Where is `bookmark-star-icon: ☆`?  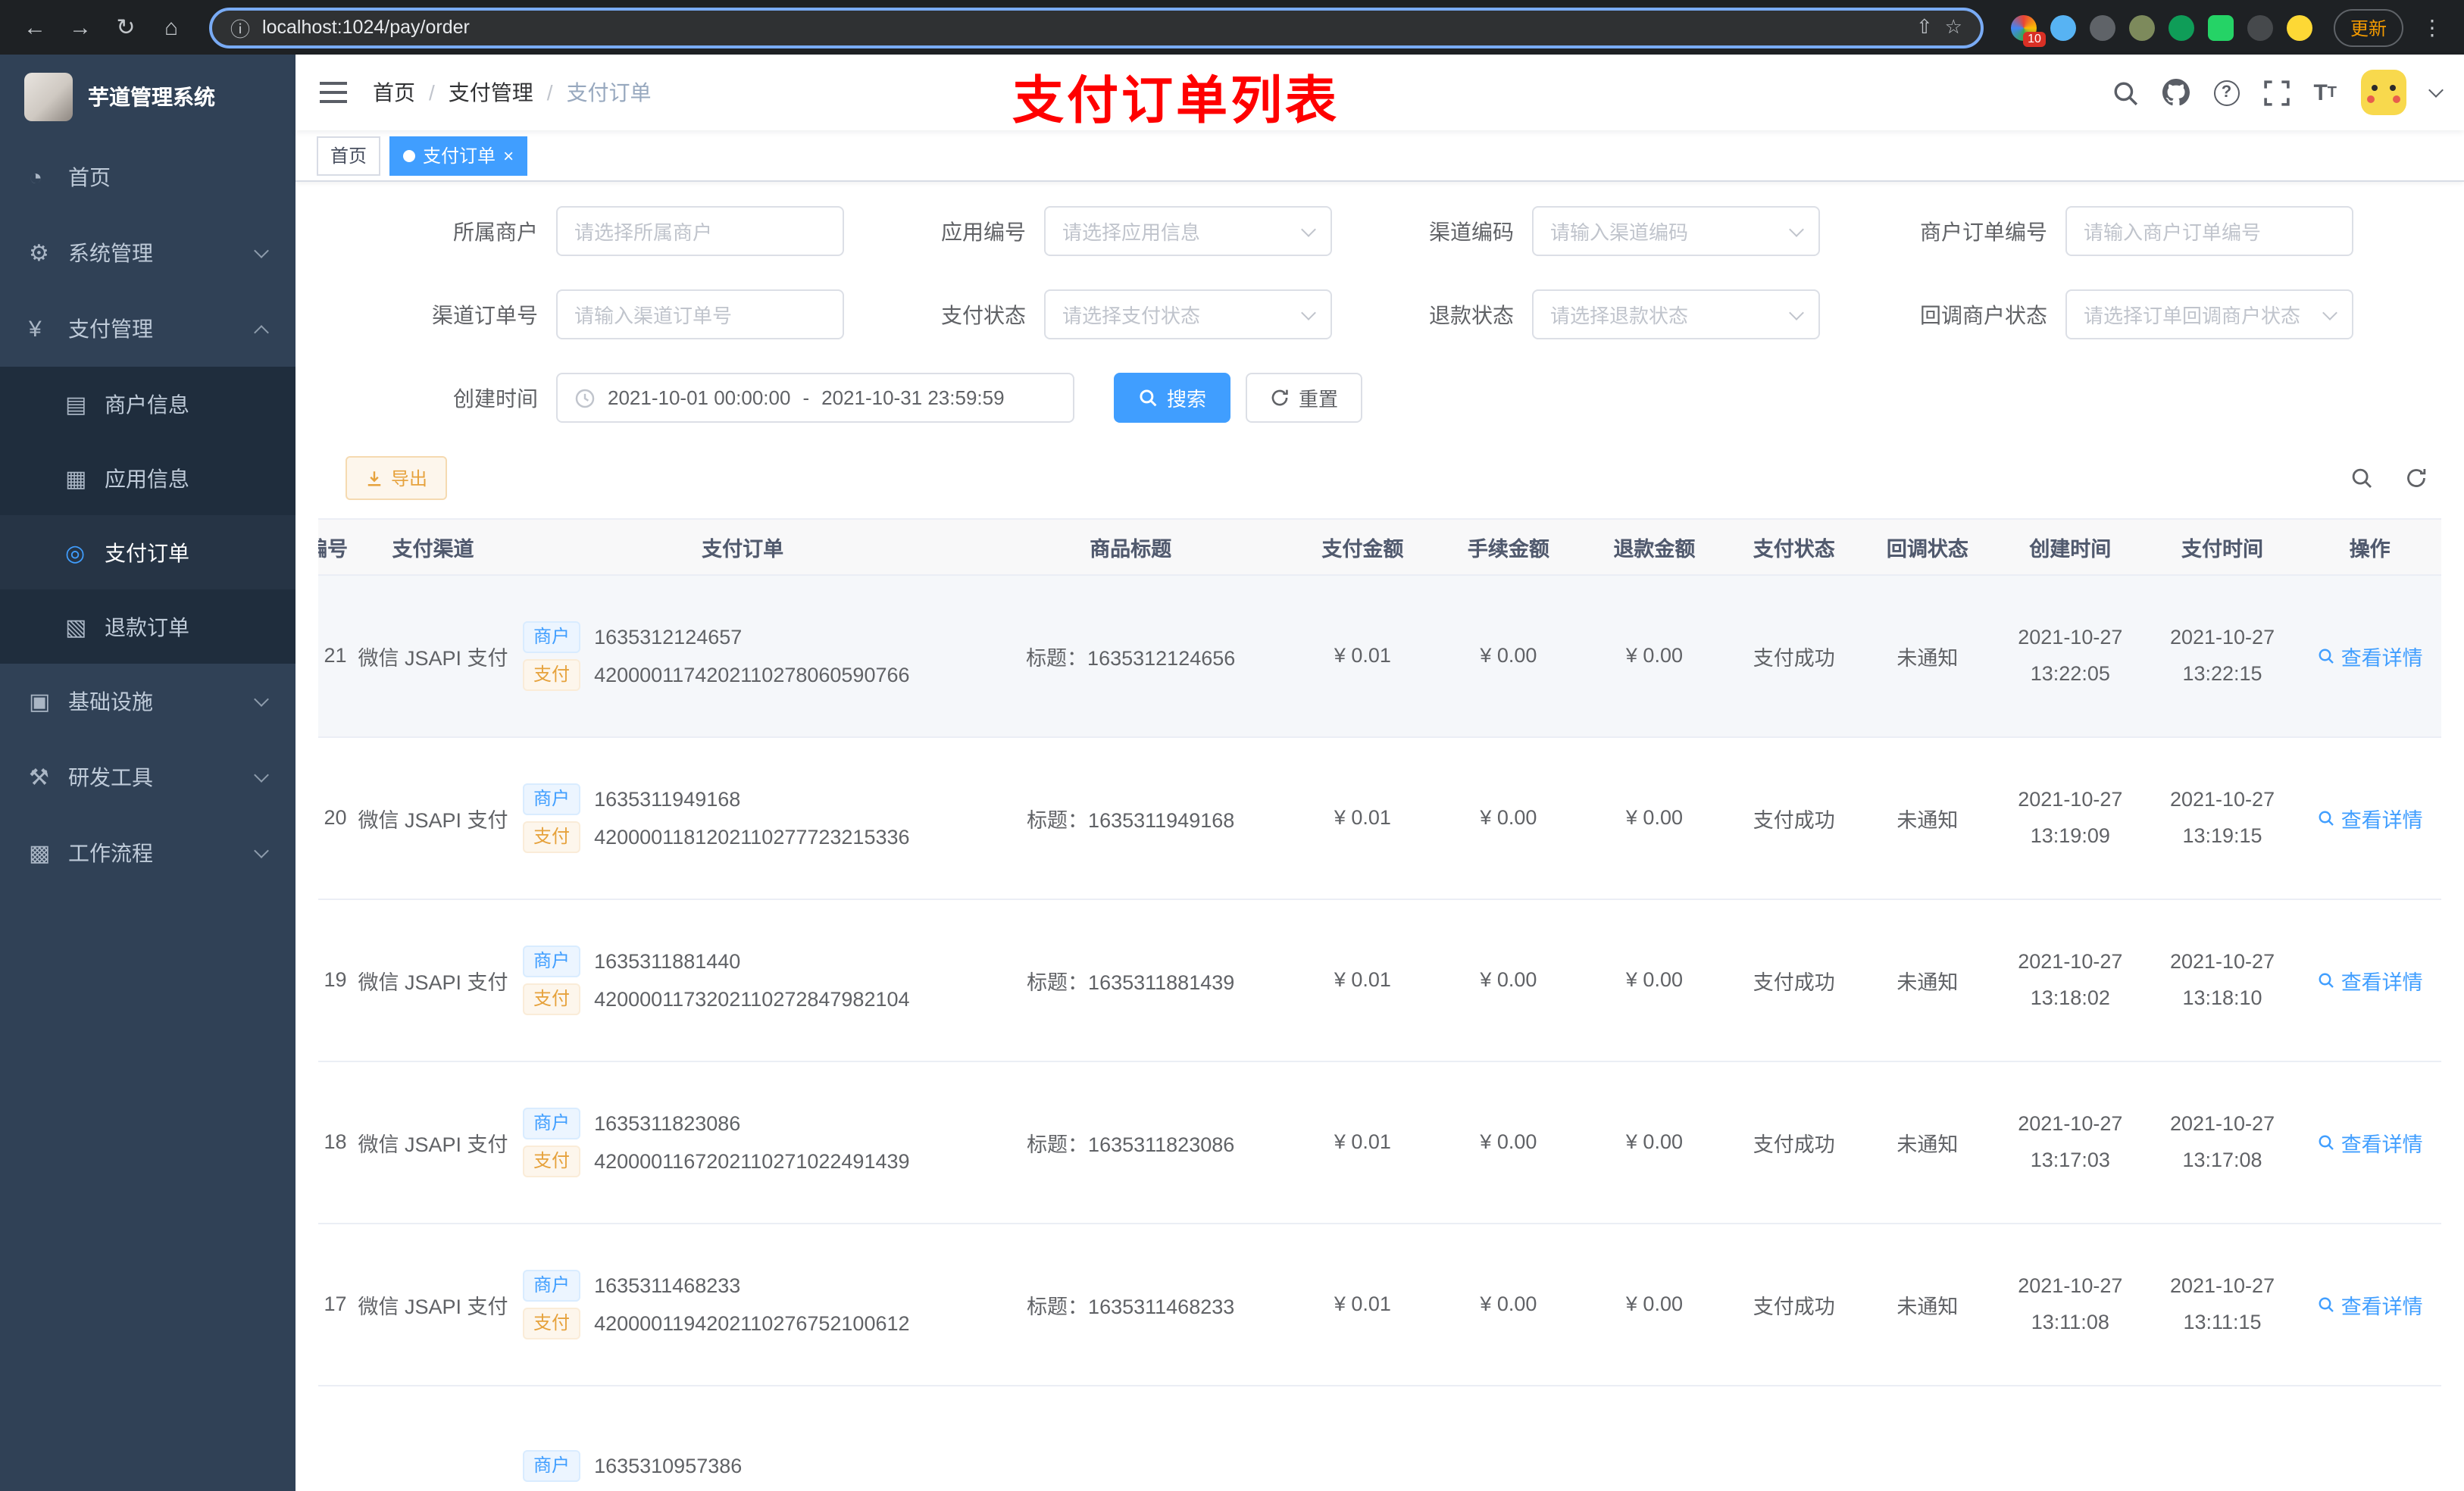
bookmark-star-icon: ☆ is located at coordinates (1953, 27).